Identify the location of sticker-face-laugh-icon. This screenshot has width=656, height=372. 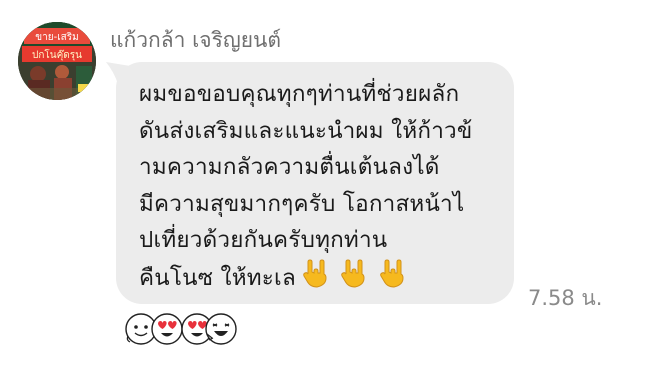
(221, 329).